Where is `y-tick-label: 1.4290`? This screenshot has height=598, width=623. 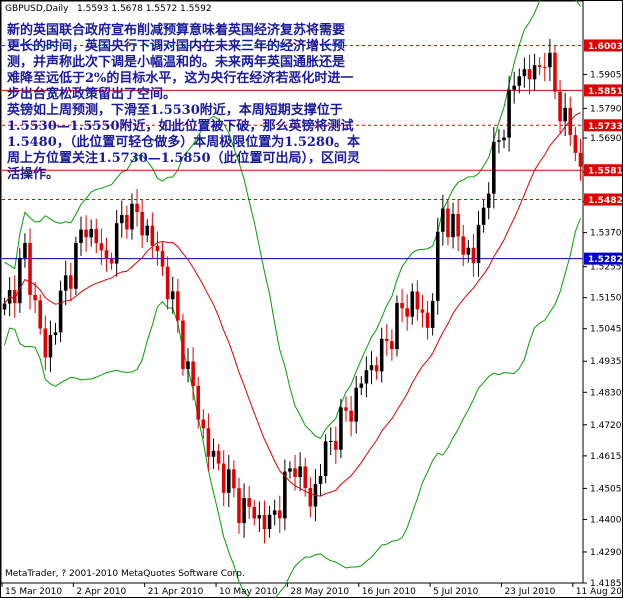
y-tick-label: 1.4290 is located at coordinates (606, 553).